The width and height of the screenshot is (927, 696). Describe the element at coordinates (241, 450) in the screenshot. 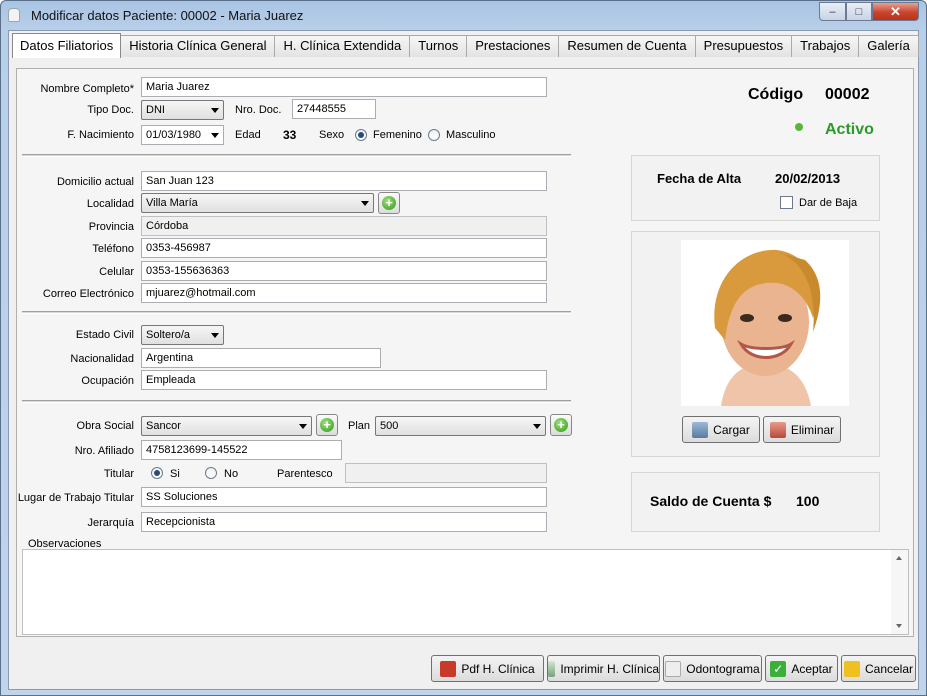

I see `afiliado-input: 4758123699-145522` at that location.